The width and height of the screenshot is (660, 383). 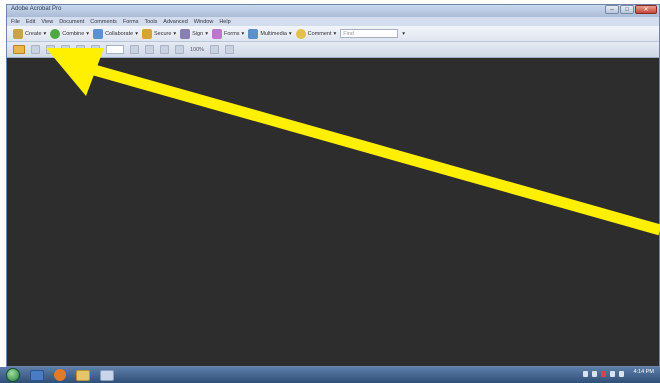 I want to click on network-icon, so click(x=612, y=374).